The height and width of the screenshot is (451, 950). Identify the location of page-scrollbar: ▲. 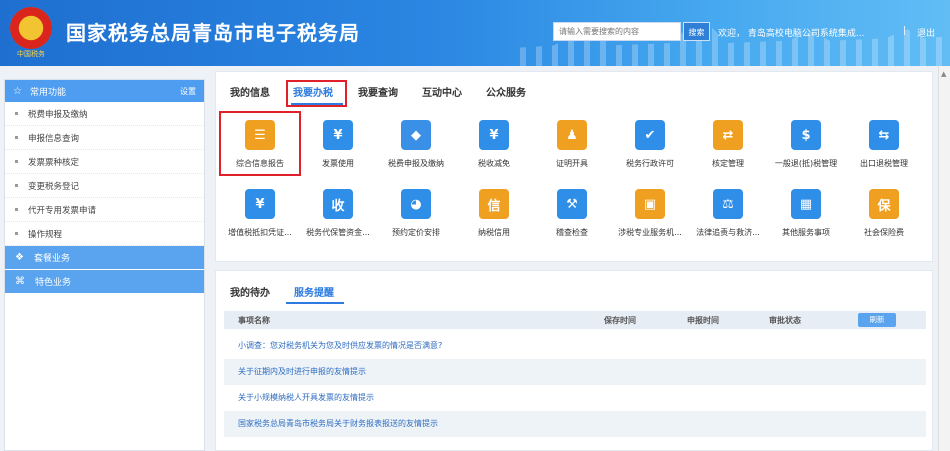
(944, 258).